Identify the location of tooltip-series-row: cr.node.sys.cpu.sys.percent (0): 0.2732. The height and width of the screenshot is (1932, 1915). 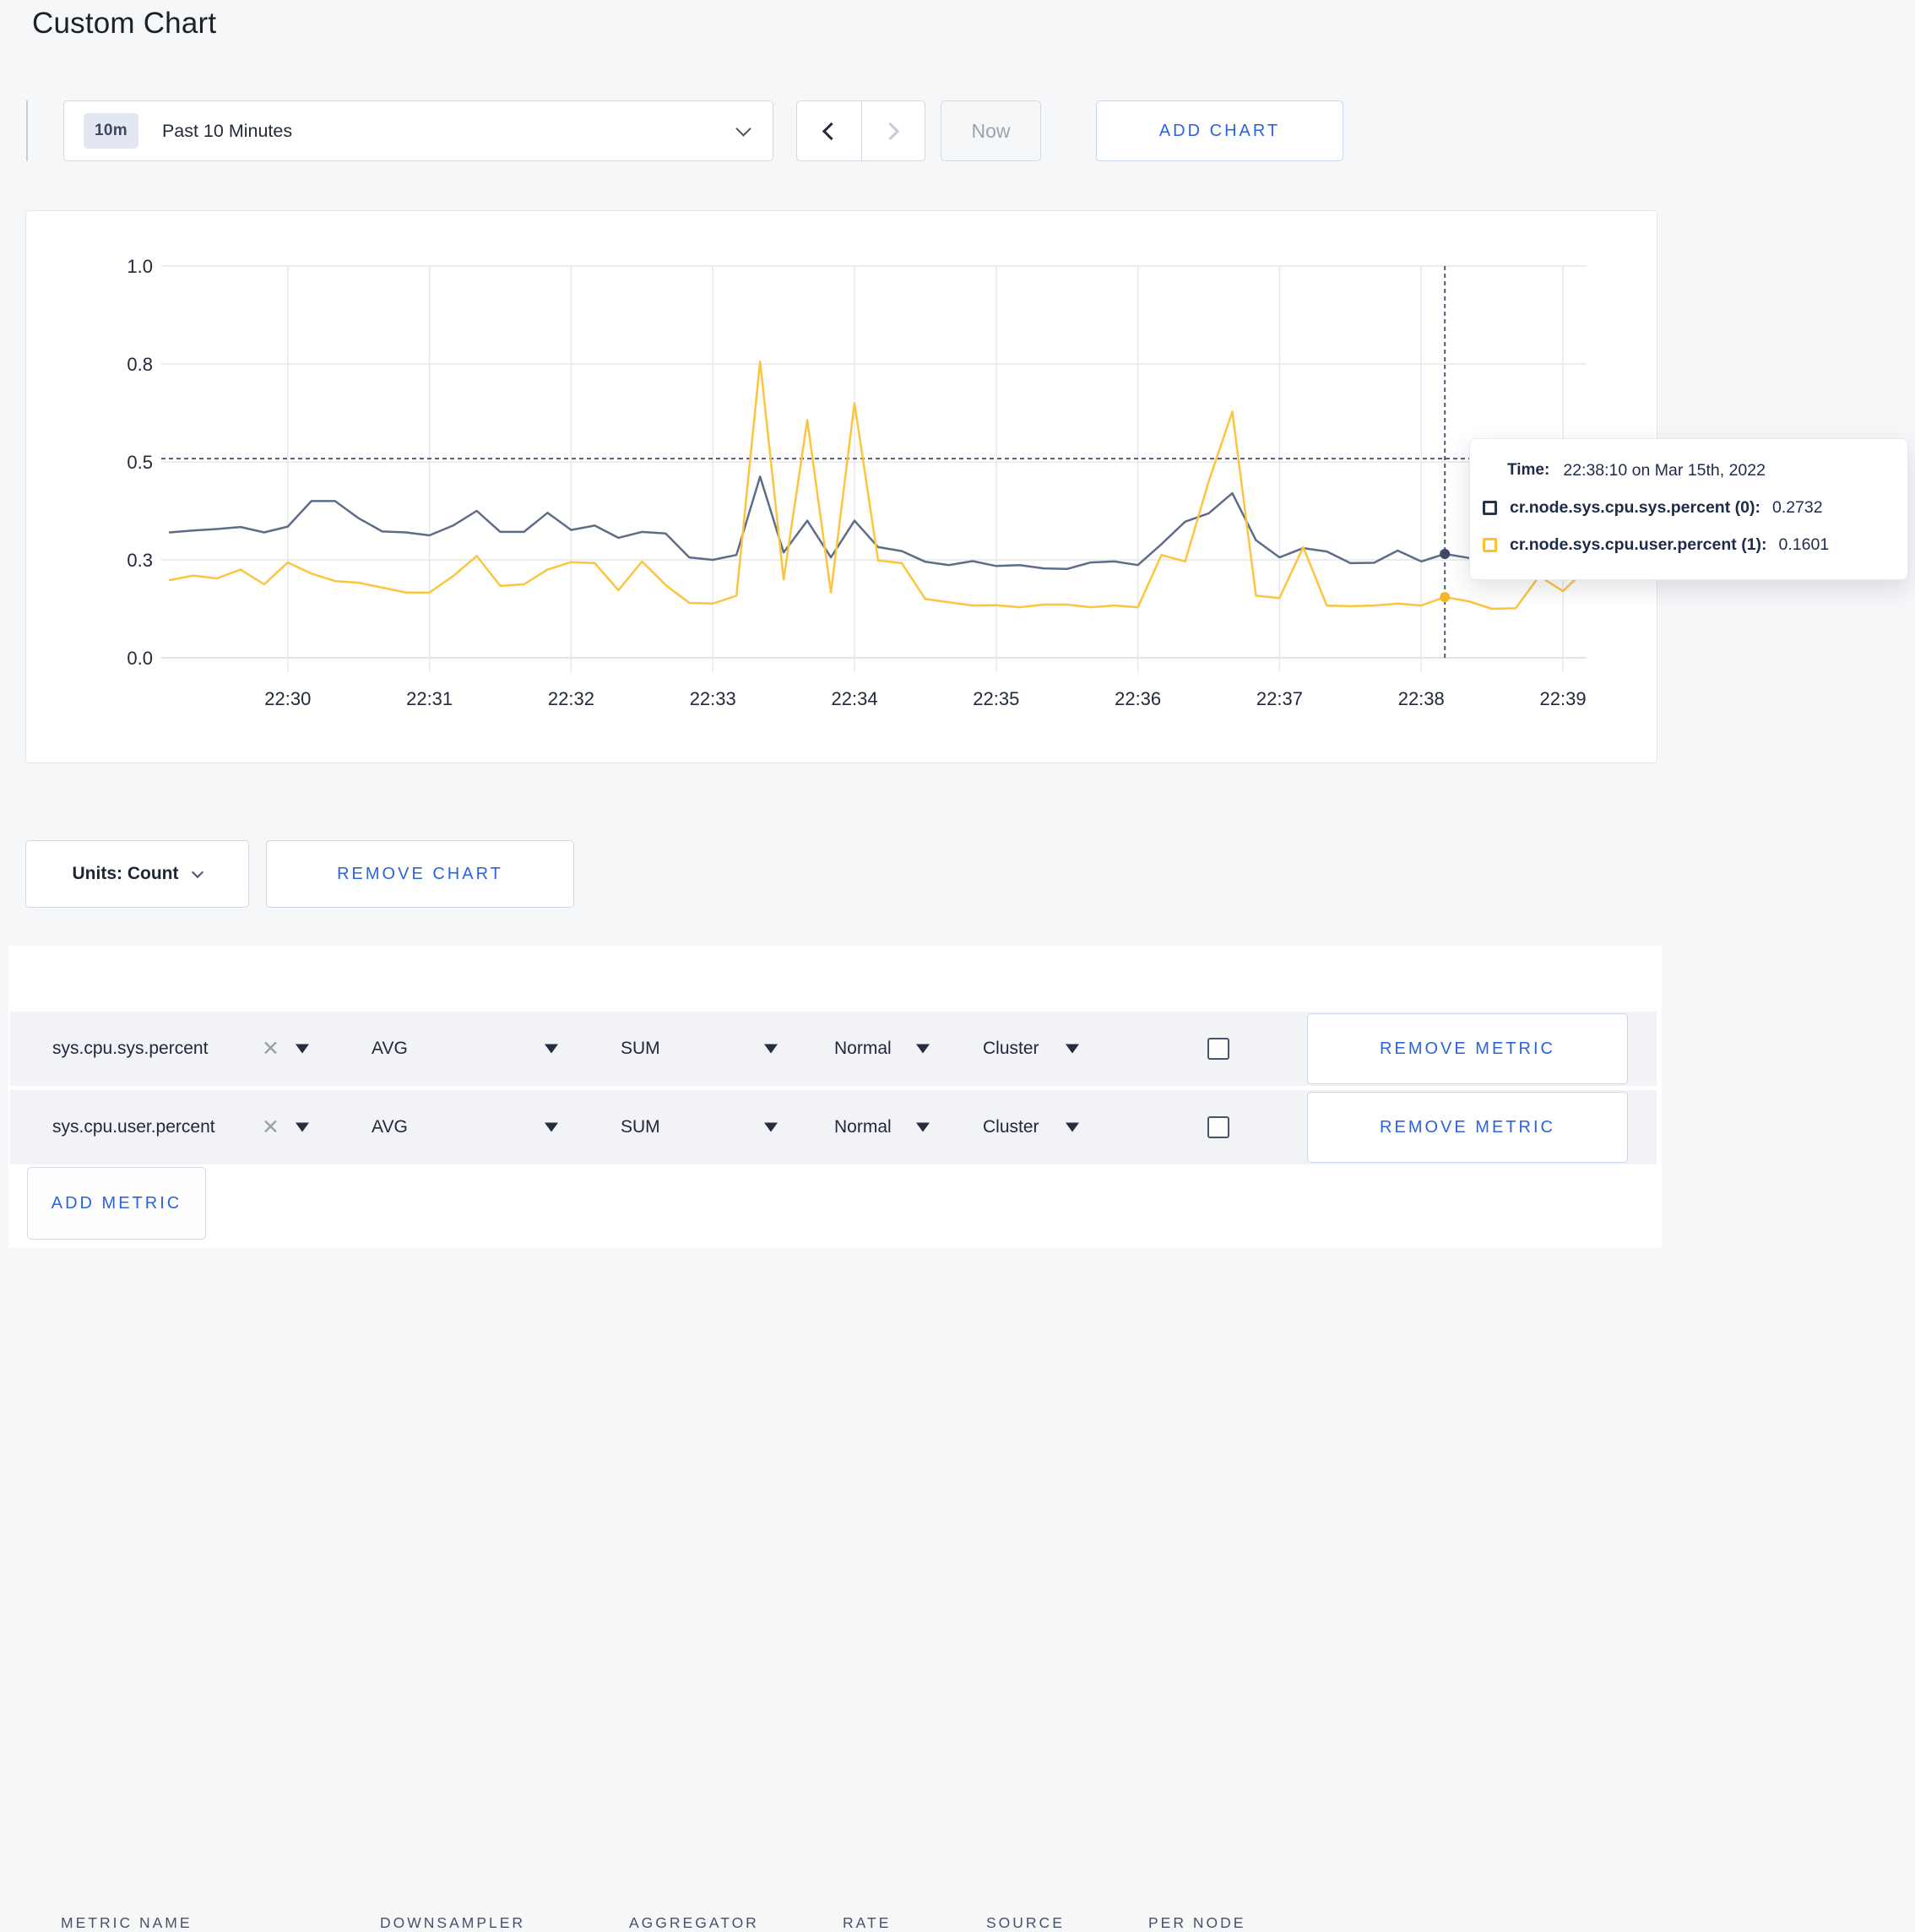
(1686, 507).